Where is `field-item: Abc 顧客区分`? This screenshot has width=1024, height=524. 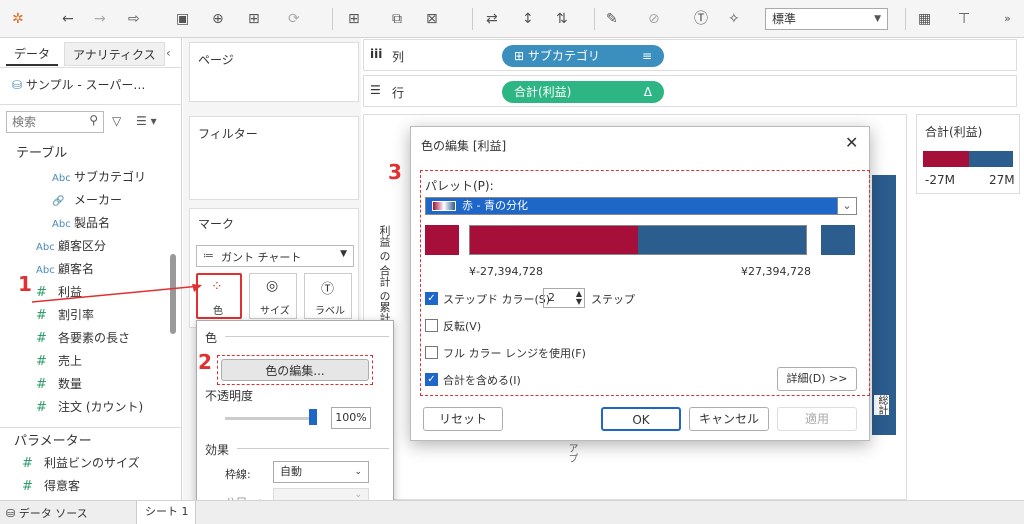 field-item: Abc 顧客区分 is located at coordinates (71, 246).